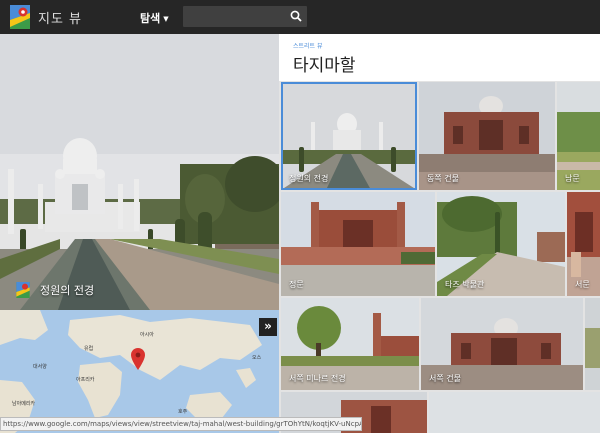  What do you see at coordinates (572, 178) in the screenshot?
I see `tile-label: 남문` at bounding box center [572, 178].